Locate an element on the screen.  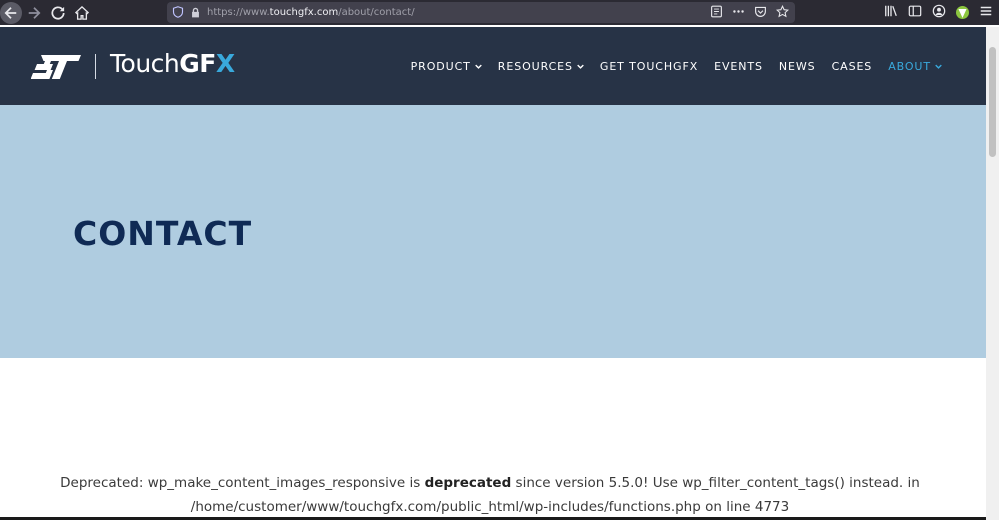
forward-button is located at coordinates (34, 13).